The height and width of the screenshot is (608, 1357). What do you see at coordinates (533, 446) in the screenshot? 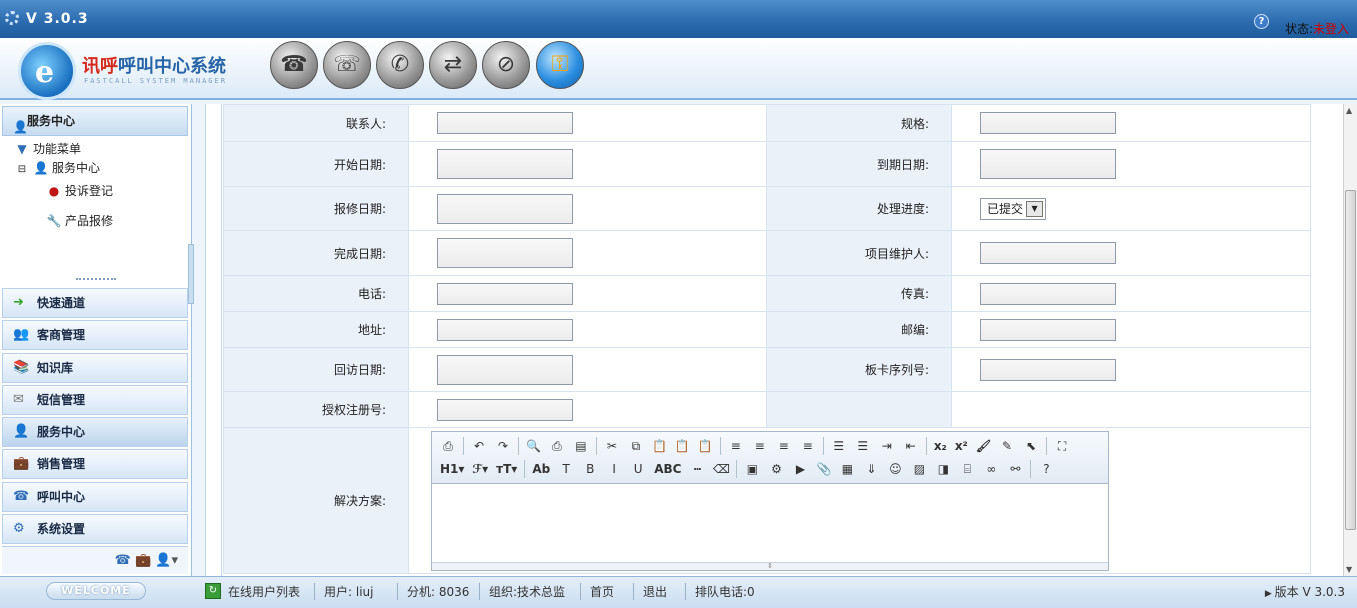
I see `preview-icon: 🔍` at bounding box center [533, 446].